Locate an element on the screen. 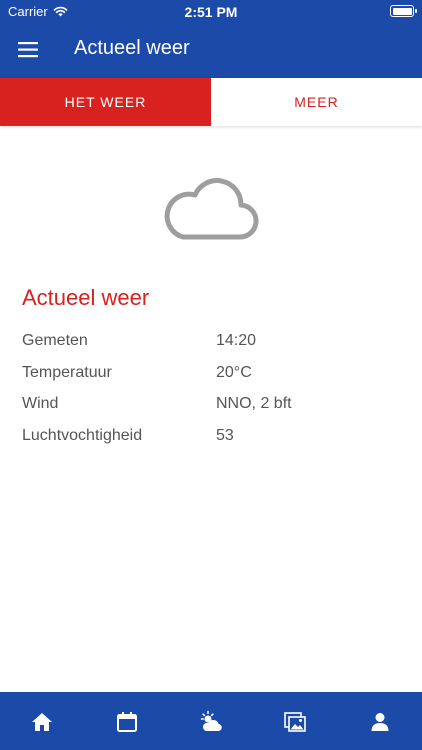 The width and height of the screenshot is (422, 750). hamburger-menu-icon is located at coordinates (29, 50).